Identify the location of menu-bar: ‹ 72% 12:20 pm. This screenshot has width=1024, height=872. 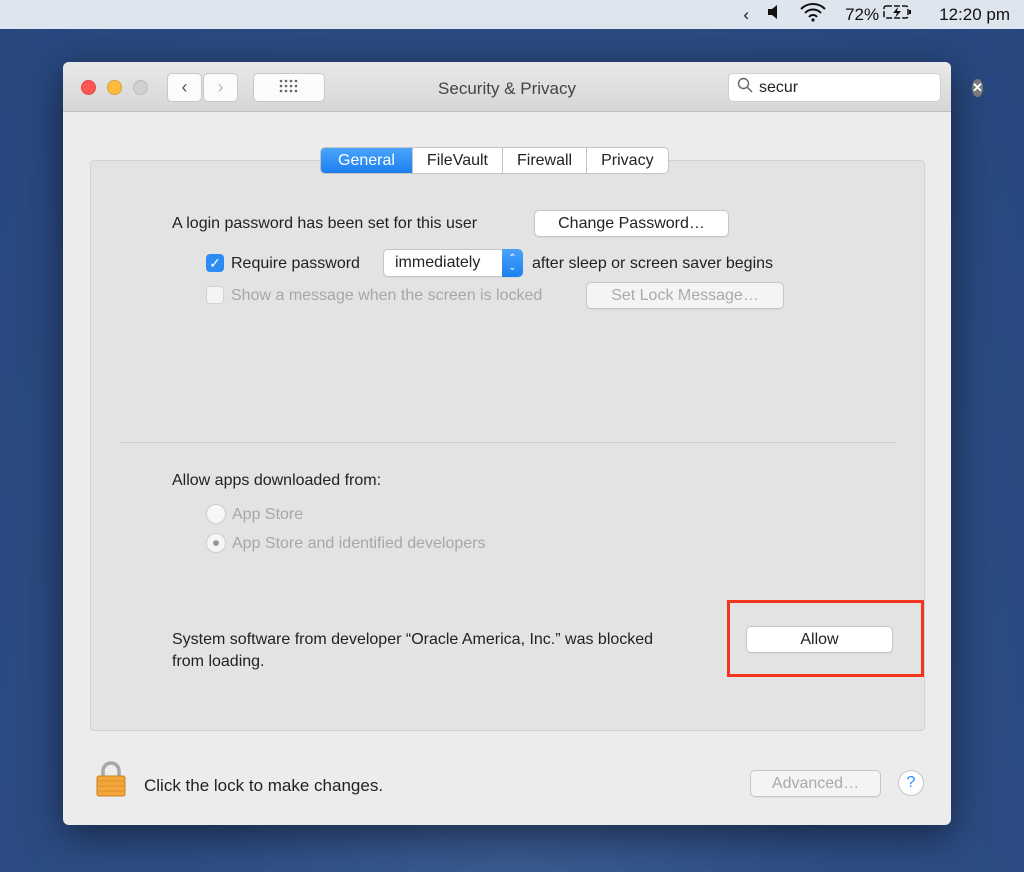
(512, 14).